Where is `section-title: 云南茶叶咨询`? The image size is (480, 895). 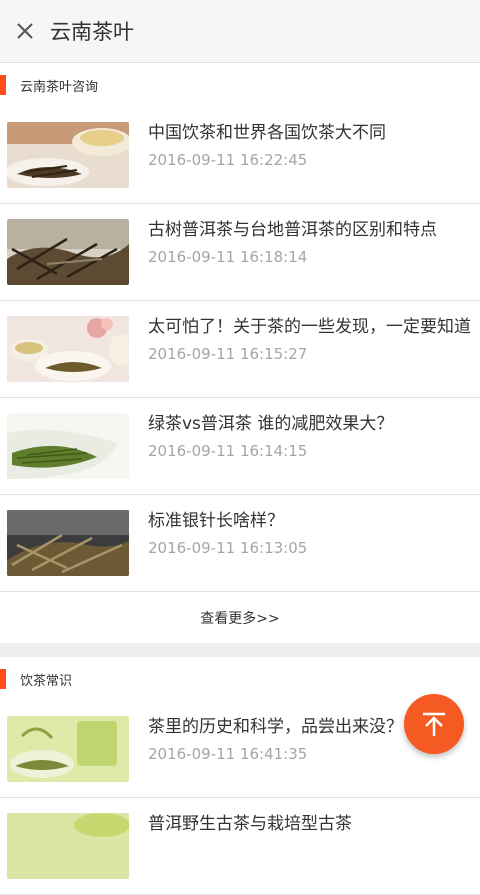 section-title: 云南茶叶咨询 is located at coordinates (59, 87).